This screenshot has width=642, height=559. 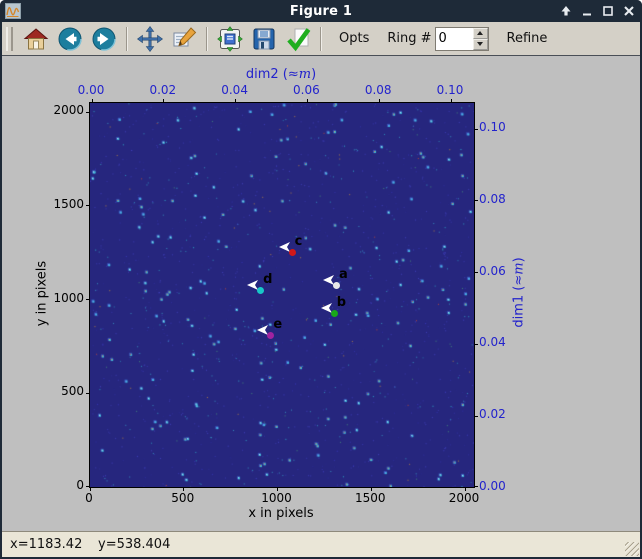 I want to click on top-tick-label: 0.08, so click(x=378, y=90).